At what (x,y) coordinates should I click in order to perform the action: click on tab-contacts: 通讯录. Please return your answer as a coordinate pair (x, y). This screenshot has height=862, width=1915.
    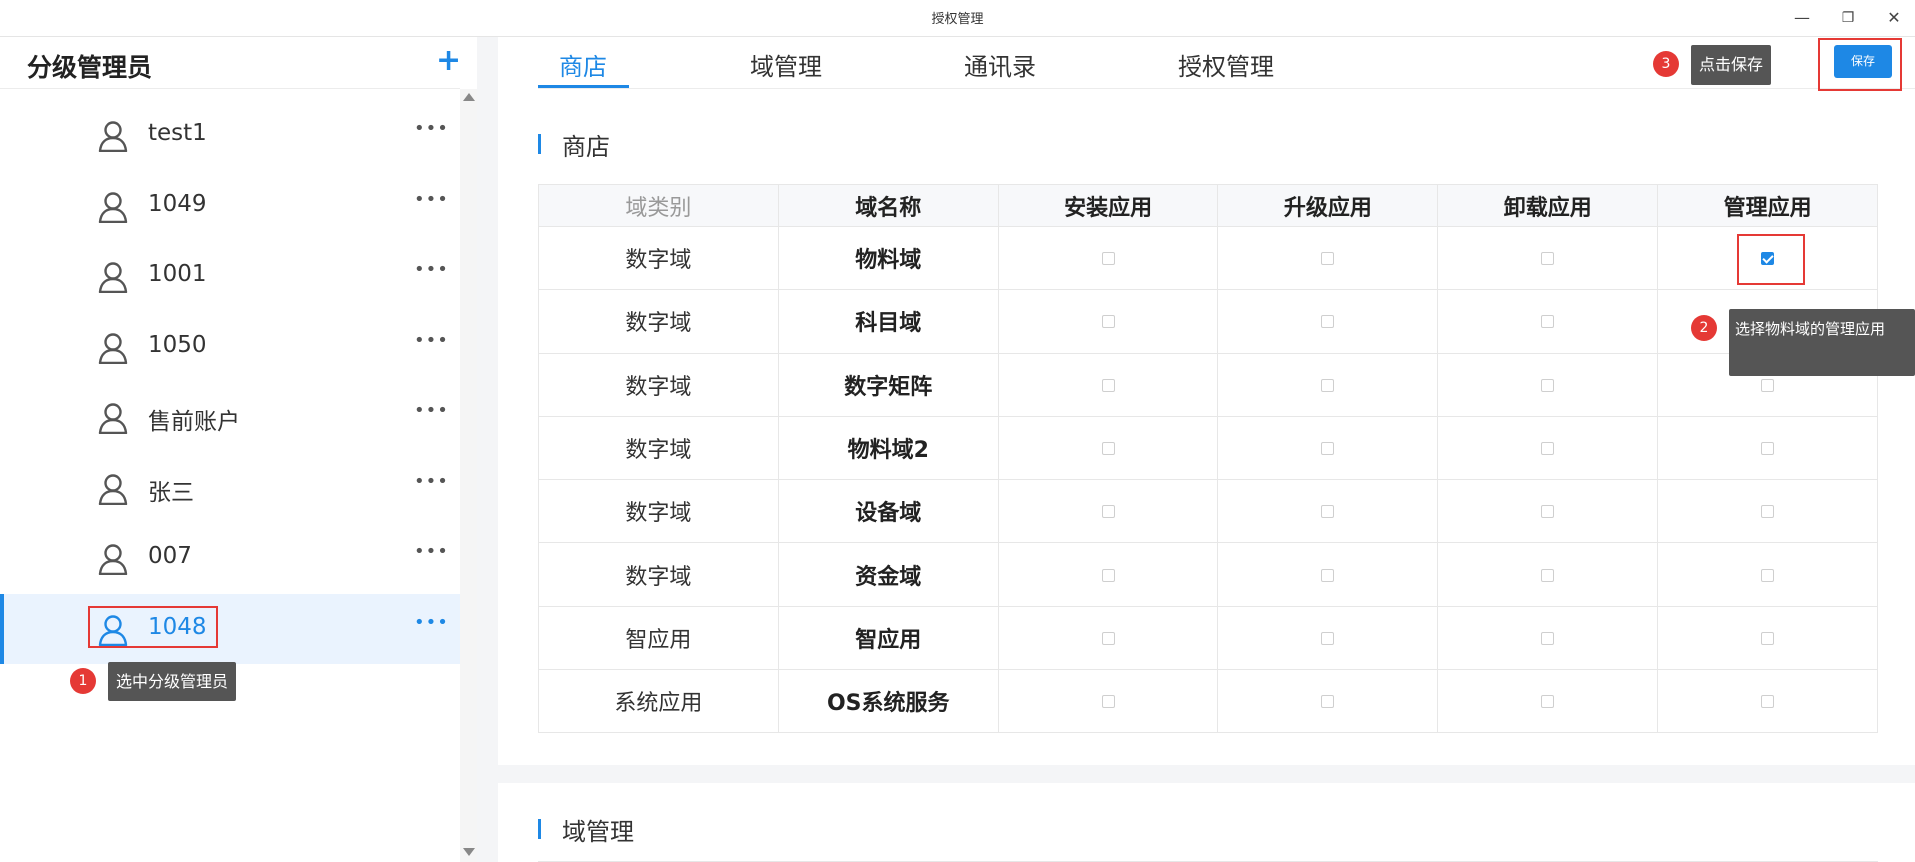
    Looking at the image, I should click on (1000, 64).